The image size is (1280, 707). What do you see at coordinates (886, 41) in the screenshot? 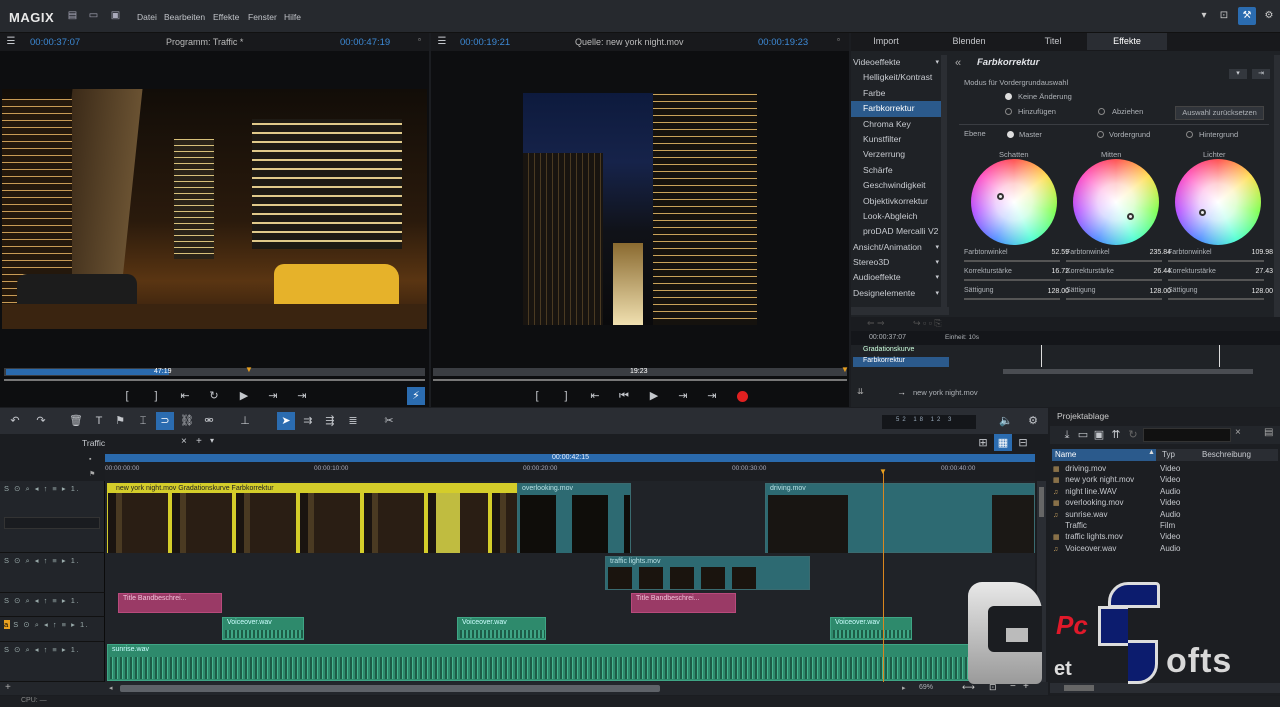
I see `tab-import: Import` at bounding box center [886, 41].